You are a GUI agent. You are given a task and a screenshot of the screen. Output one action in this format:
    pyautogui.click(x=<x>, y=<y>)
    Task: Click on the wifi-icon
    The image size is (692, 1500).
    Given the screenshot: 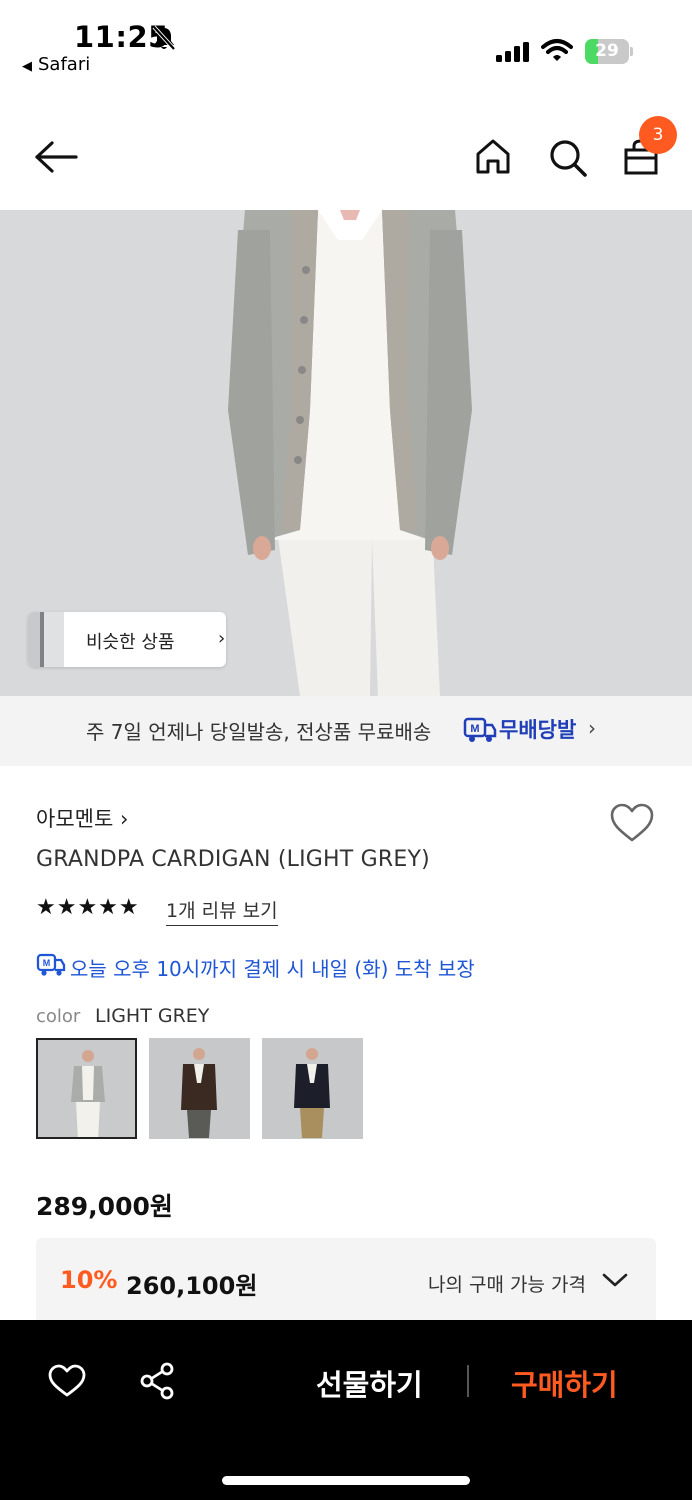 What is the action you would take?
    pyautogui.click(x=557, y=52)
    